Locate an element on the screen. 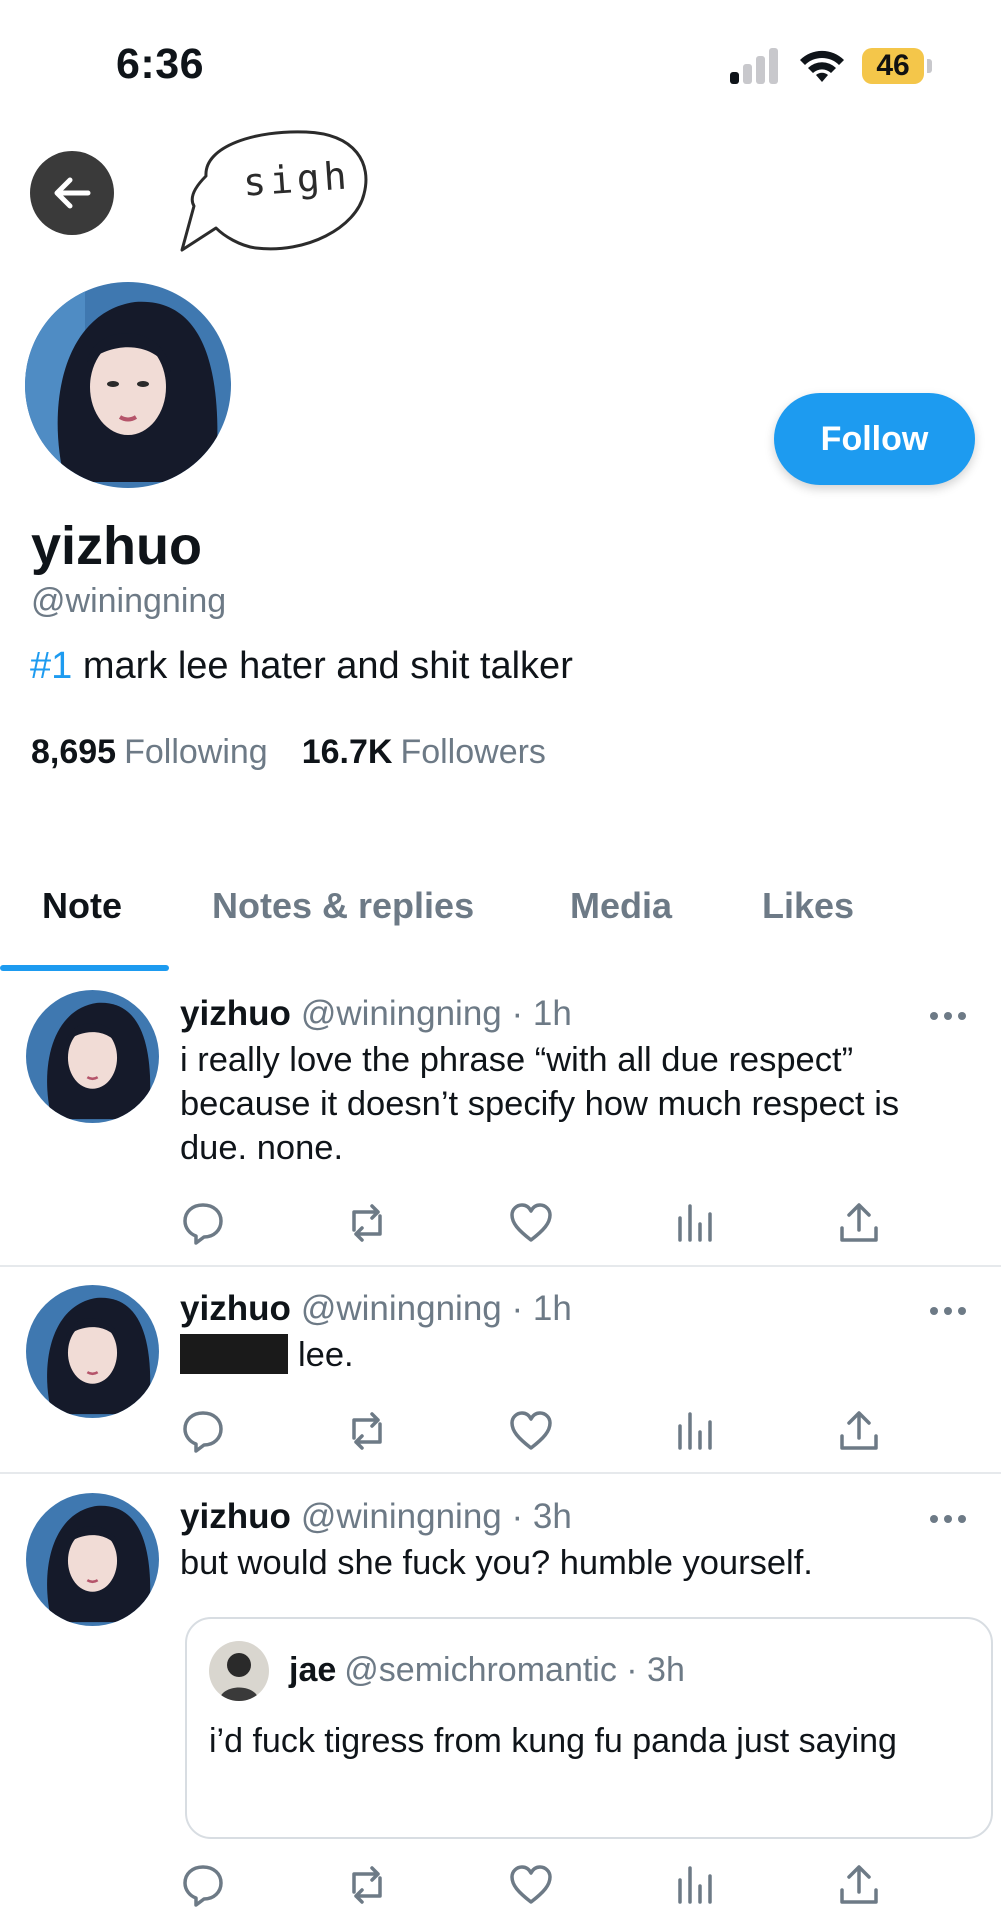 The image size is (1001, 1920). profile-display-name: yizhuo is located at coordinates (116, 546).